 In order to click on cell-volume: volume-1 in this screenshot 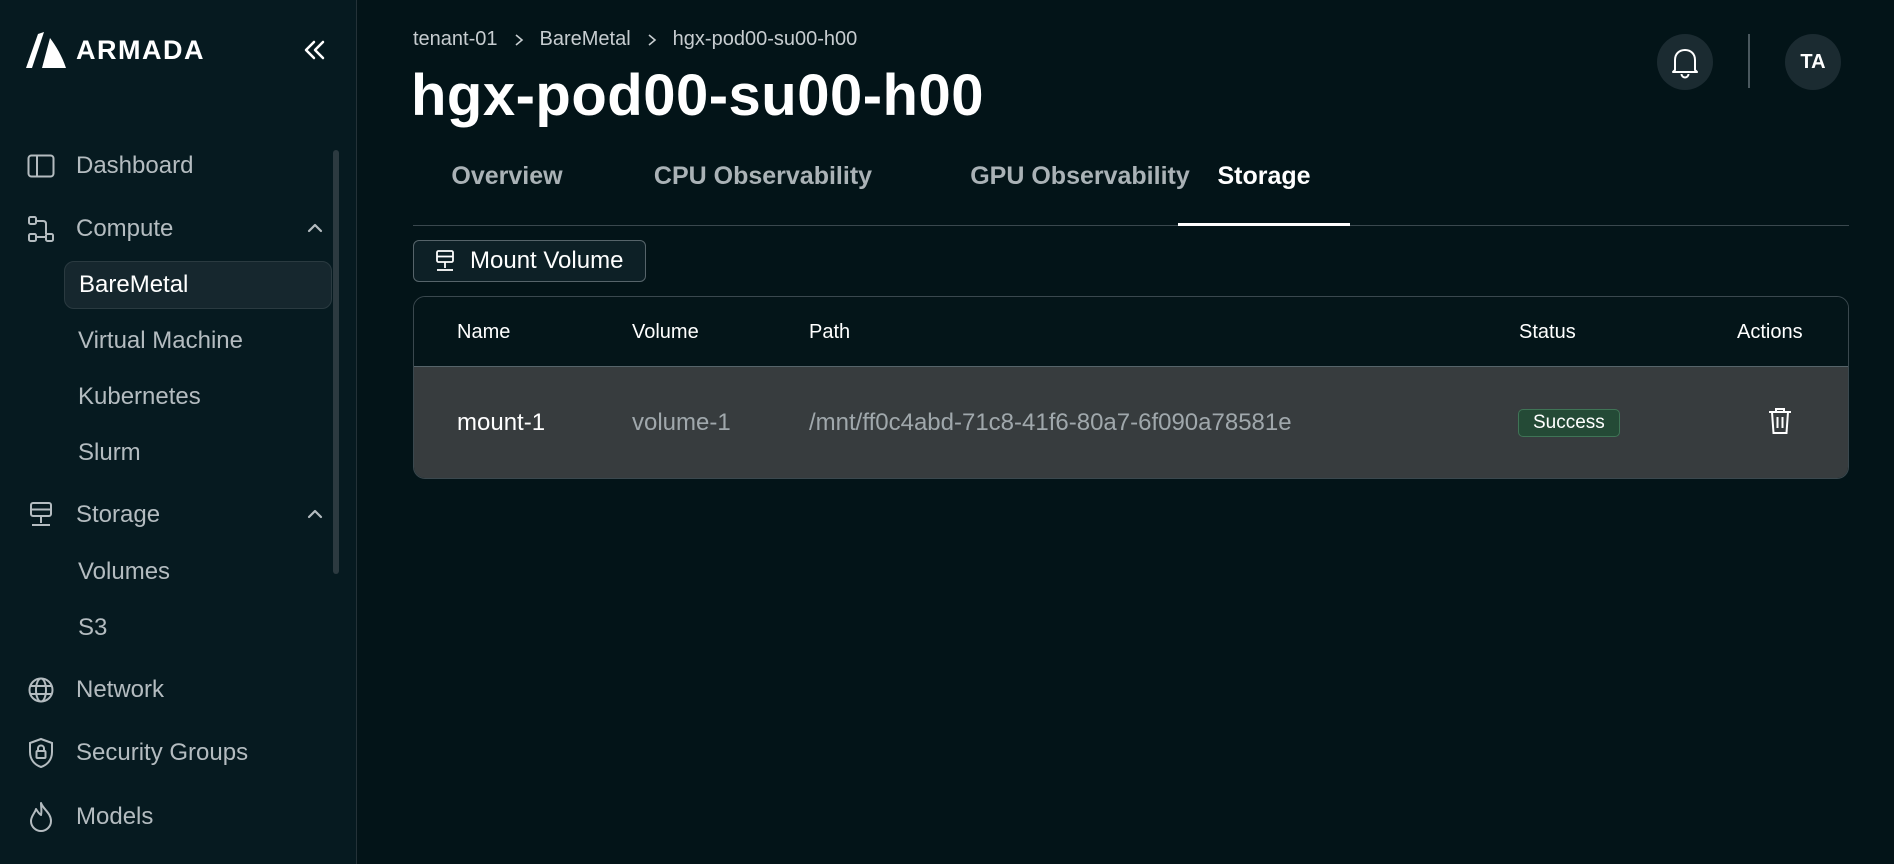, I will do `click(681, 422)`.